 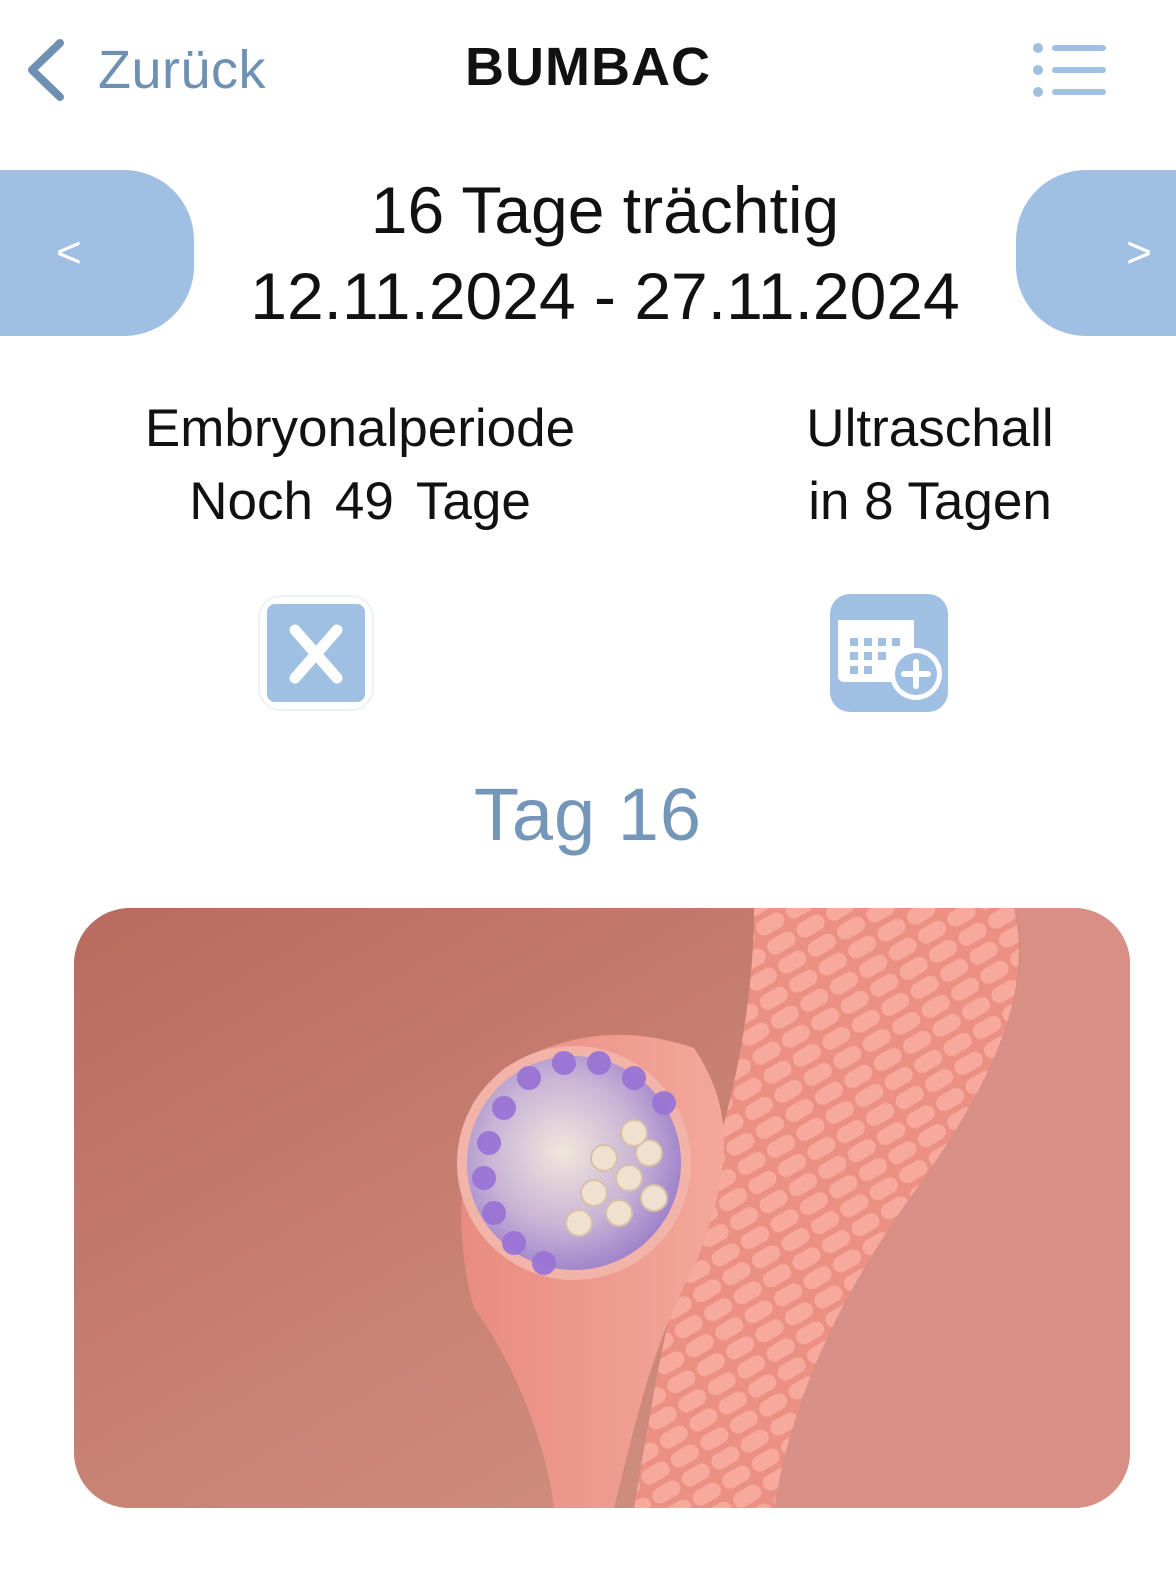 I want to click on next-day-button: >, so click(x=1096, y=253).